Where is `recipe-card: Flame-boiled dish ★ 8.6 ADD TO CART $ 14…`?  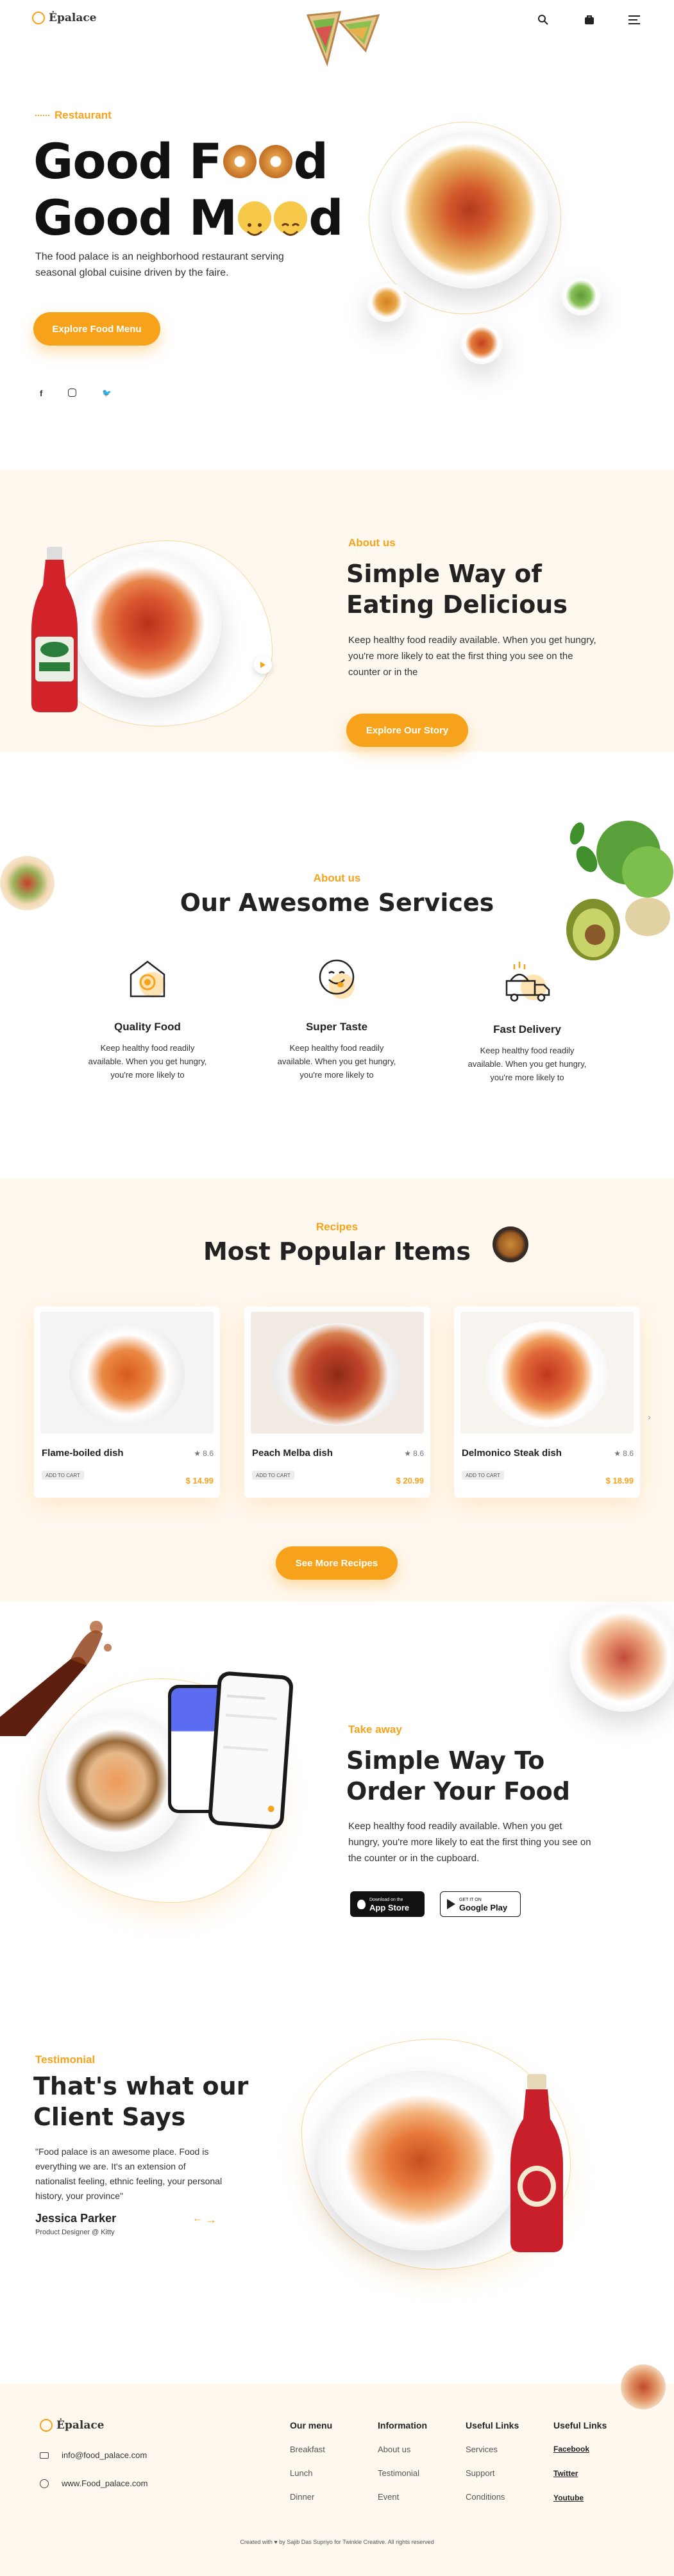
recipe-card: Flame-boiled dish ★ 8.6 ADD TO CART $ 14… is located at coordinates (127, 1402).